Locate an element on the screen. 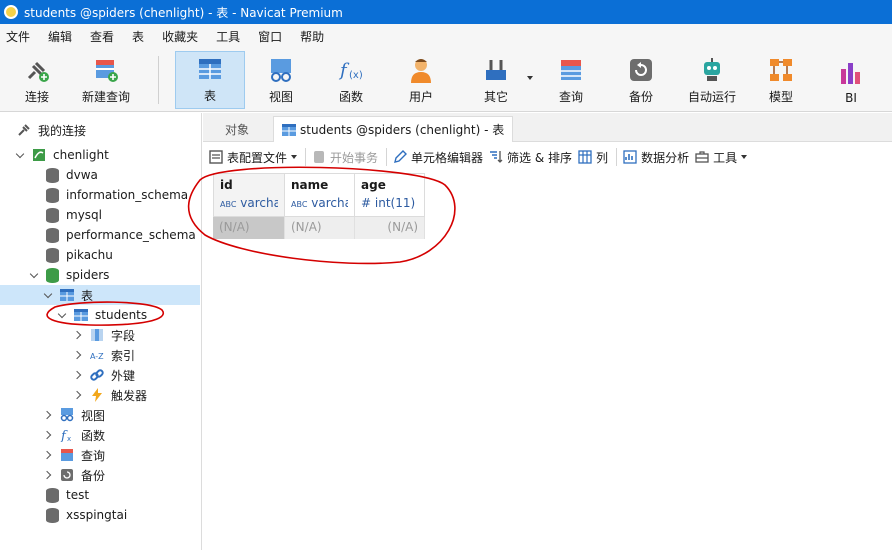  model-button: 模型 is located at coordinates (781, 80).